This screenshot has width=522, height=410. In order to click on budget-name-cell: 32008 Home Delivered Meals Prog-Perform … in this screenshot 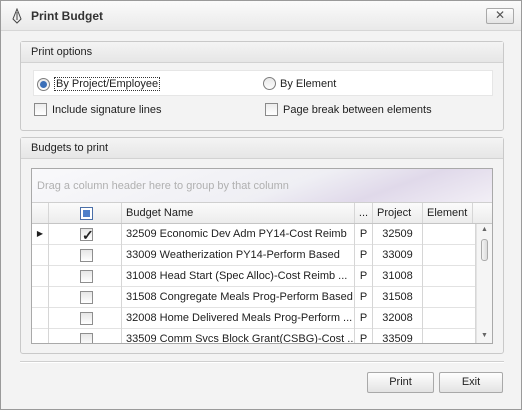, I will do `click(238, 318)`.